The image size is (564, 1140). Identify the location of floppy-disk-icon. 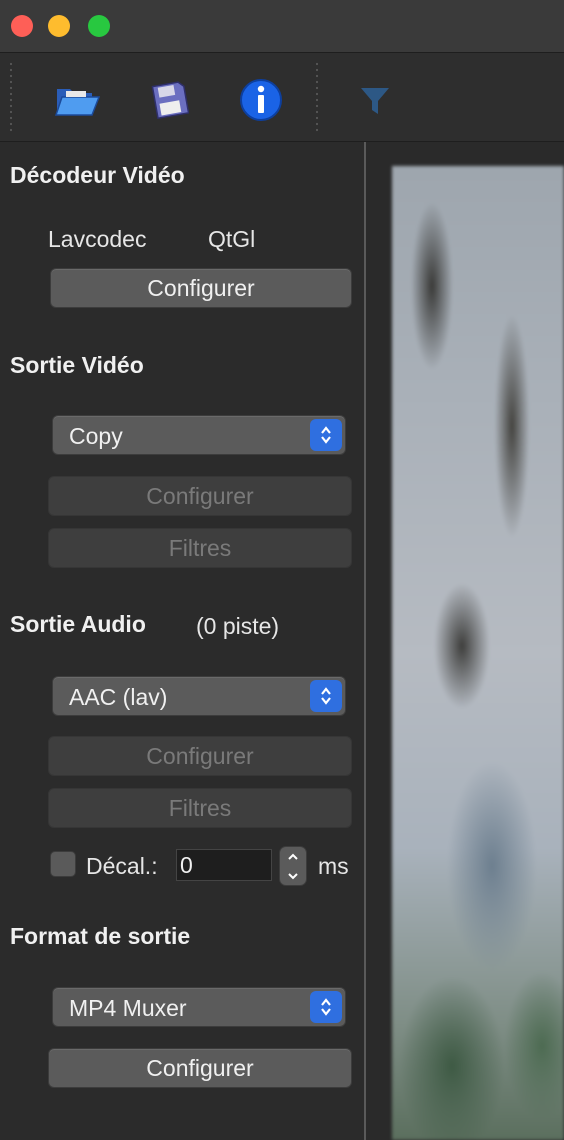
(170, 100).